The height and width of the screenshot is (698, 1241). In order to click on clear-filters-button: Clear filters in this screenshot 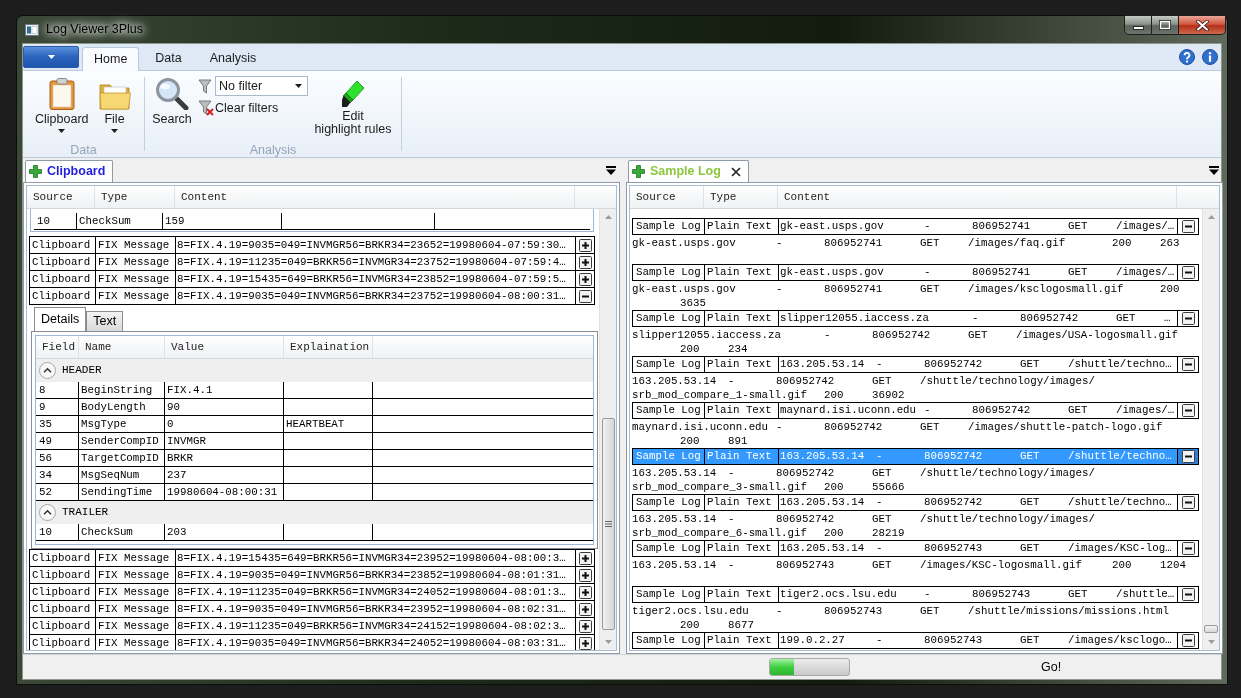, I will do `click(253, 108)`.